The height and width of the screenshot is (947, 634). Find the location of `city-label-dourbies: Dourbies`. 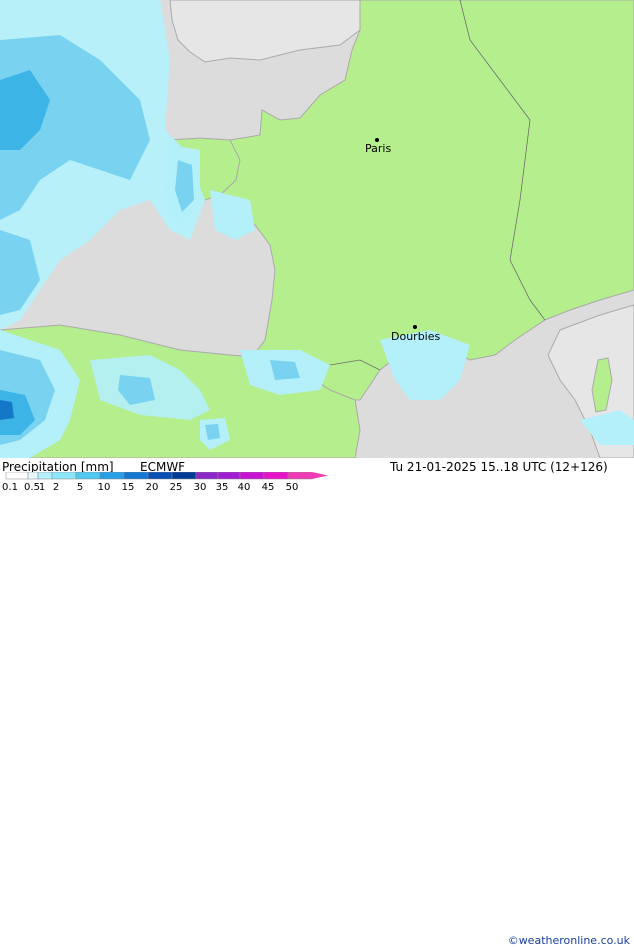

city-label-dourbies: Dourbies is located at coordinates (416, 336).